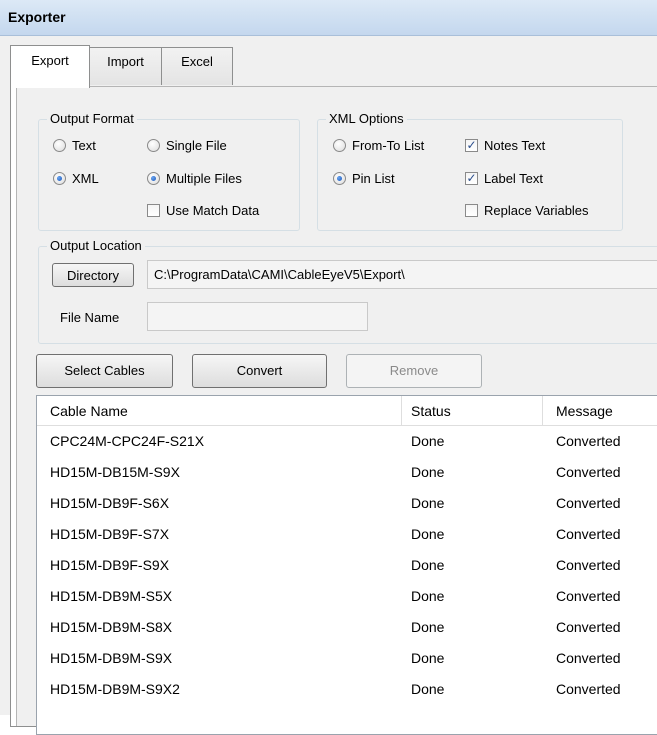 This screenshot has width=657, height=735. I want to click on xml-radio-button, so click(59, 178).